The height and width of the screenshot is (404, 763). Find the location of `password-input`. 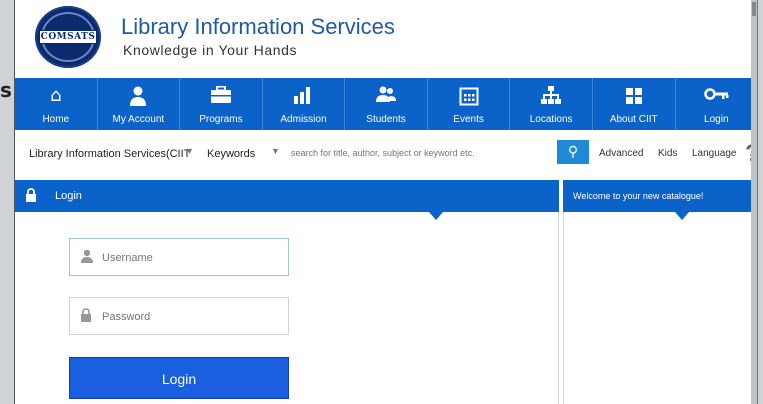

password-input is located at coordinates (192, 317).